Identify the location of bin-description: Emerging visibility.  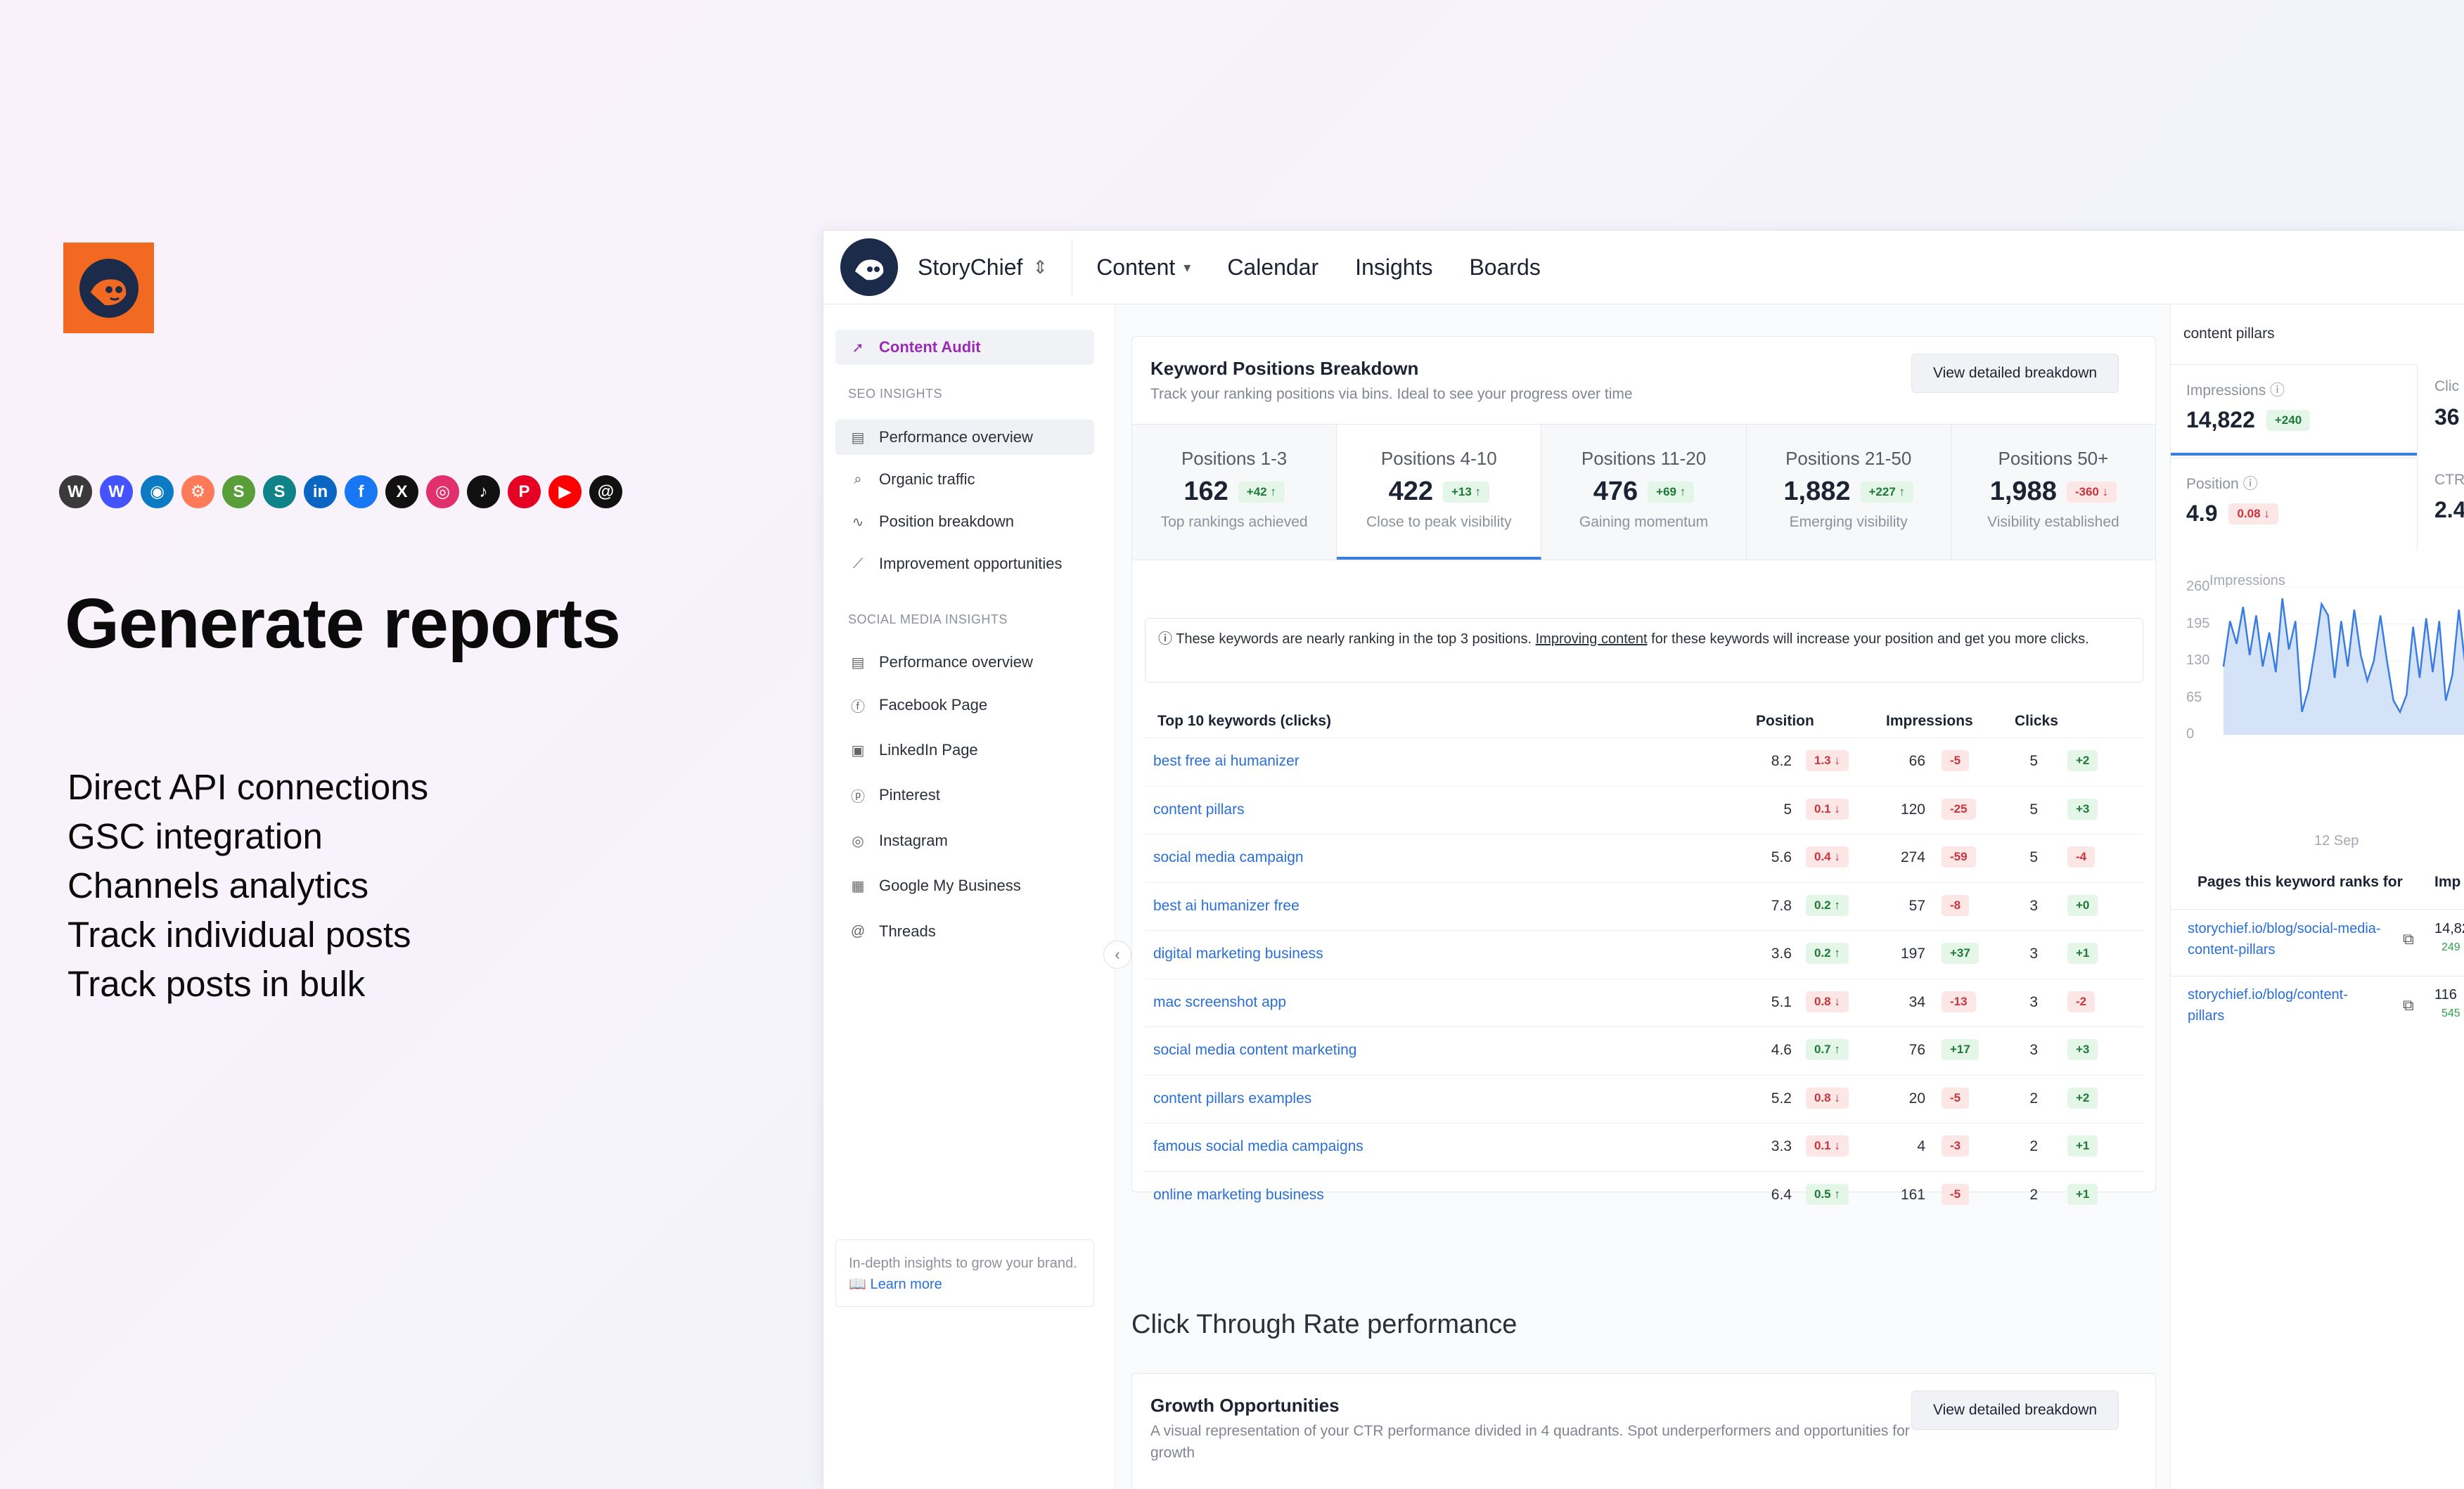
(1848, 522).